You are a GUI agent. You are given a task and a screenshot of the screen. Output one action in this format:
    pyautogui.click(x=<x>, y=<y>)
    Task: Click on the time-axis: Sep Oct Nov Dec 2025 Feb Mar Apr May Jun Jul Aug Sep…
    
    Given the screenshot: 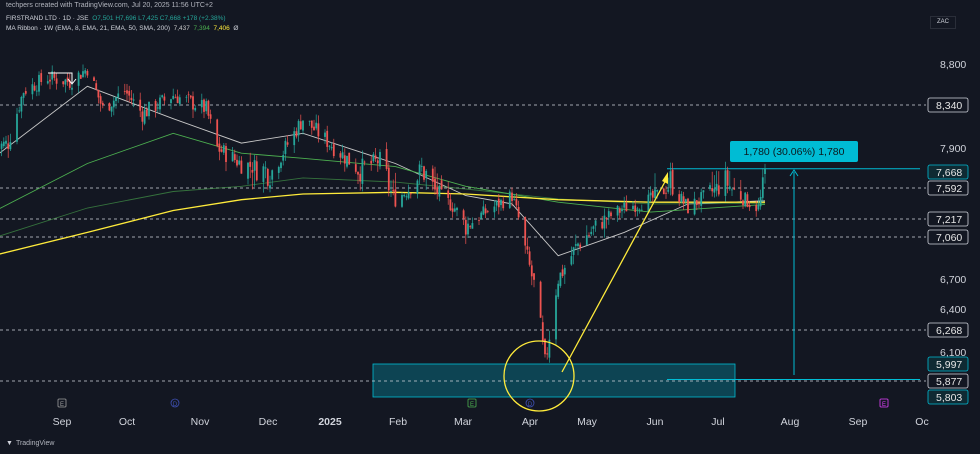 What is the action you would take?
    pyautogui.click(x=491, y=422)
    